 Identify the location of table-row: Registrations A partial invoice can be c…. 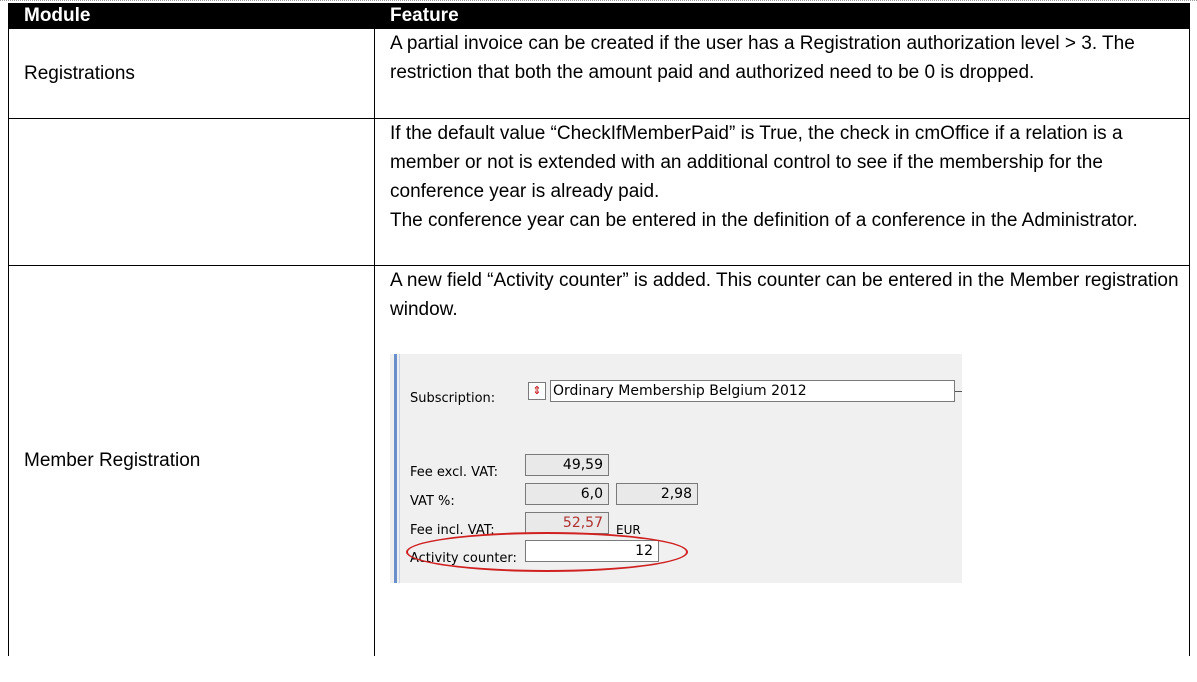
(599, 73).